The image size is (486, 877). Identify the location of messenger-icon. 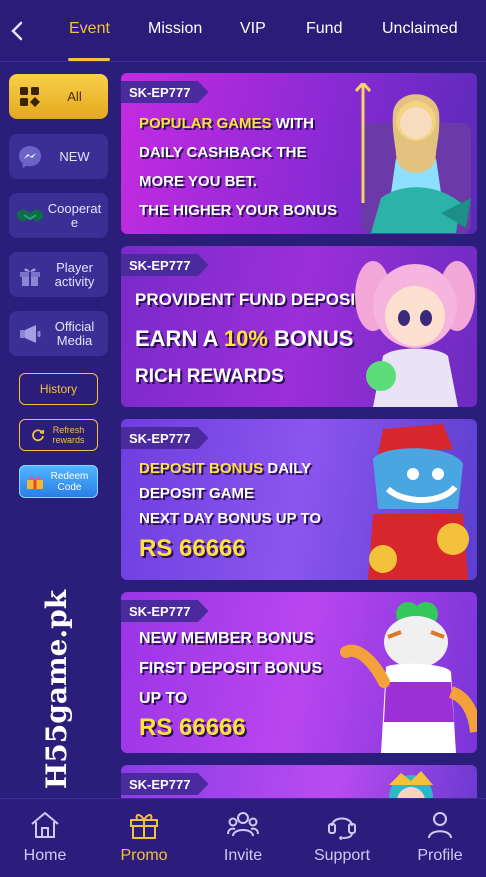
(30, 157).